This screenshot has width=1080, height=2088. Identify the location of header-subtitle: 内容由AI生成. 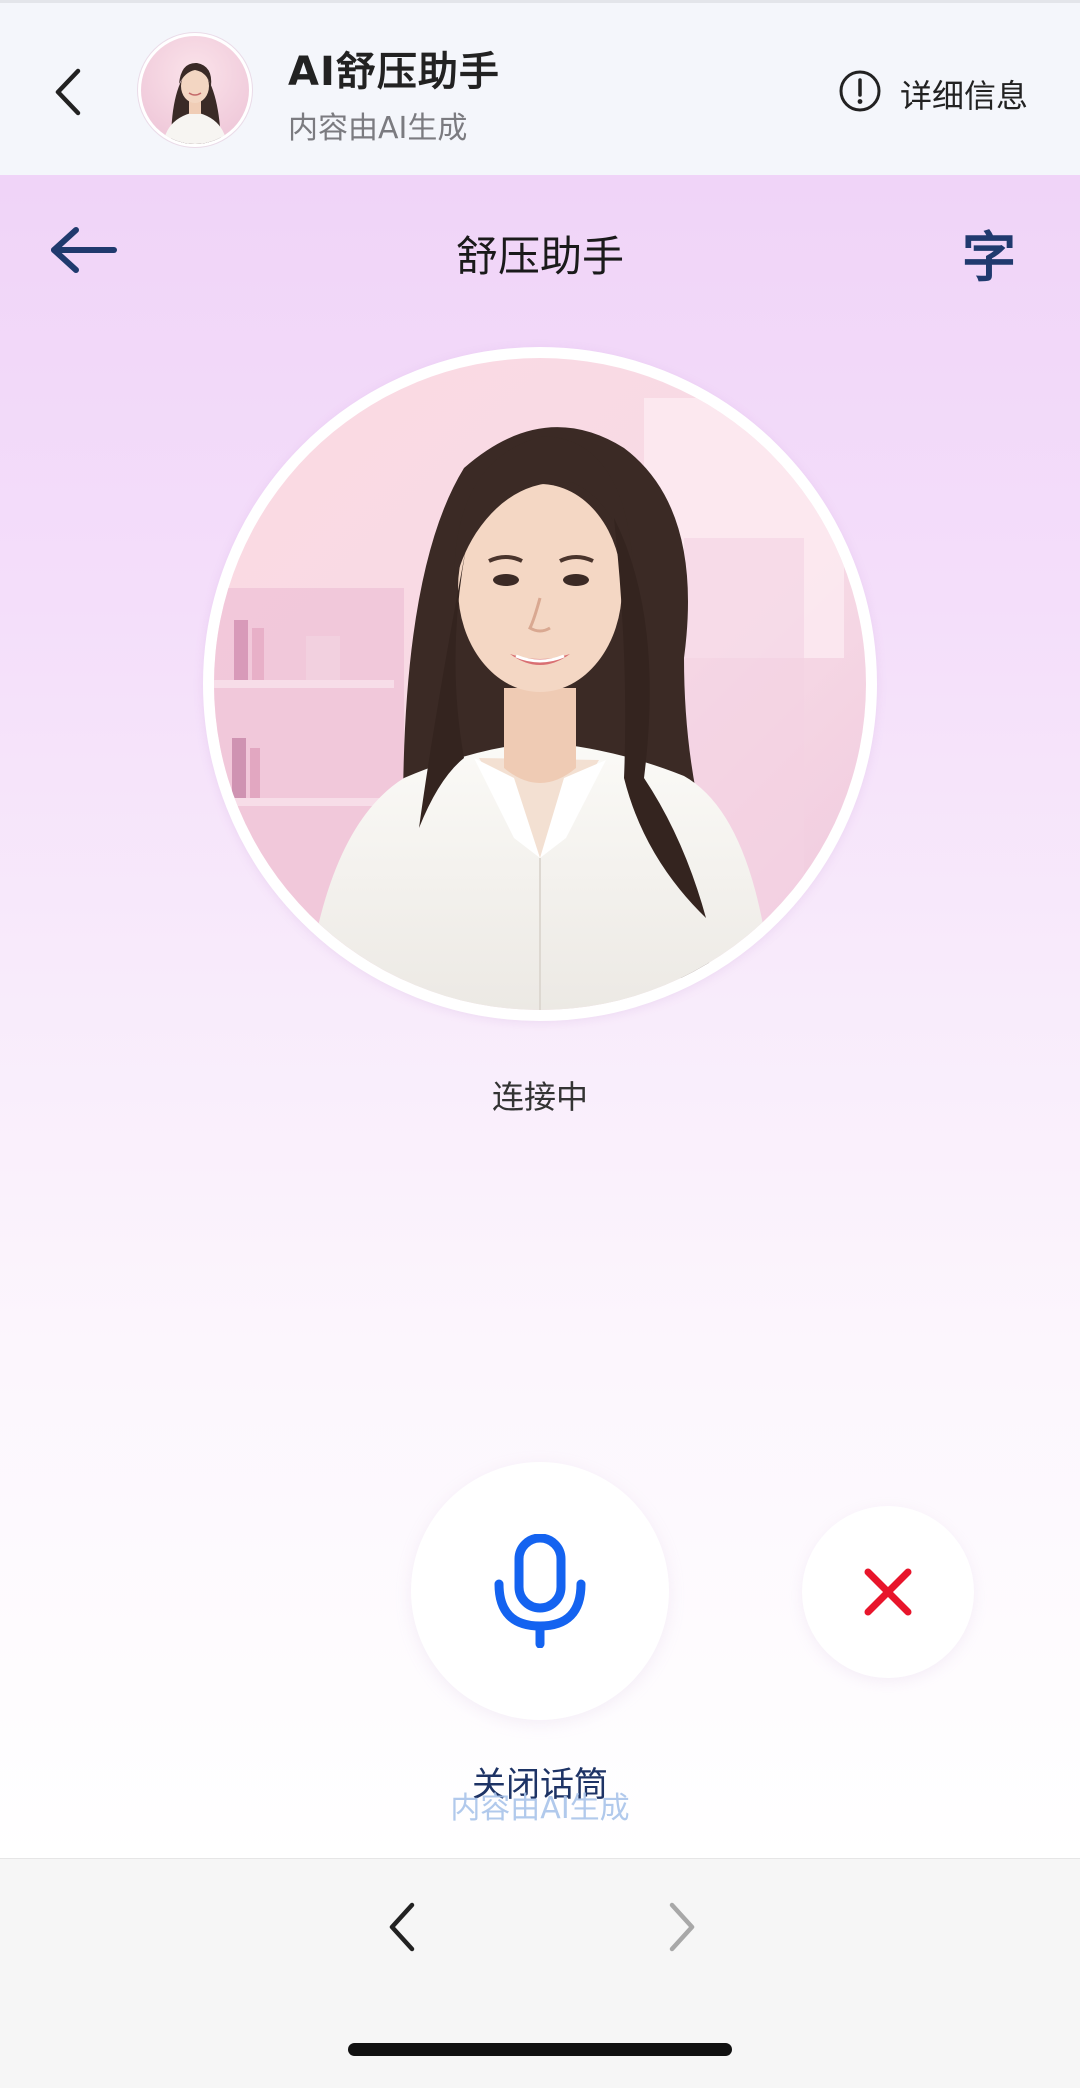
(378, 128).